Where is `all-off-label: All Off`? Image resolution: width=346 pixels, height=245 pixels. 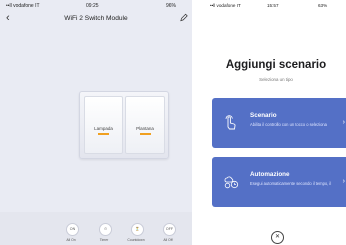 all-off-label: All Off is located at coordinates (168, 240).